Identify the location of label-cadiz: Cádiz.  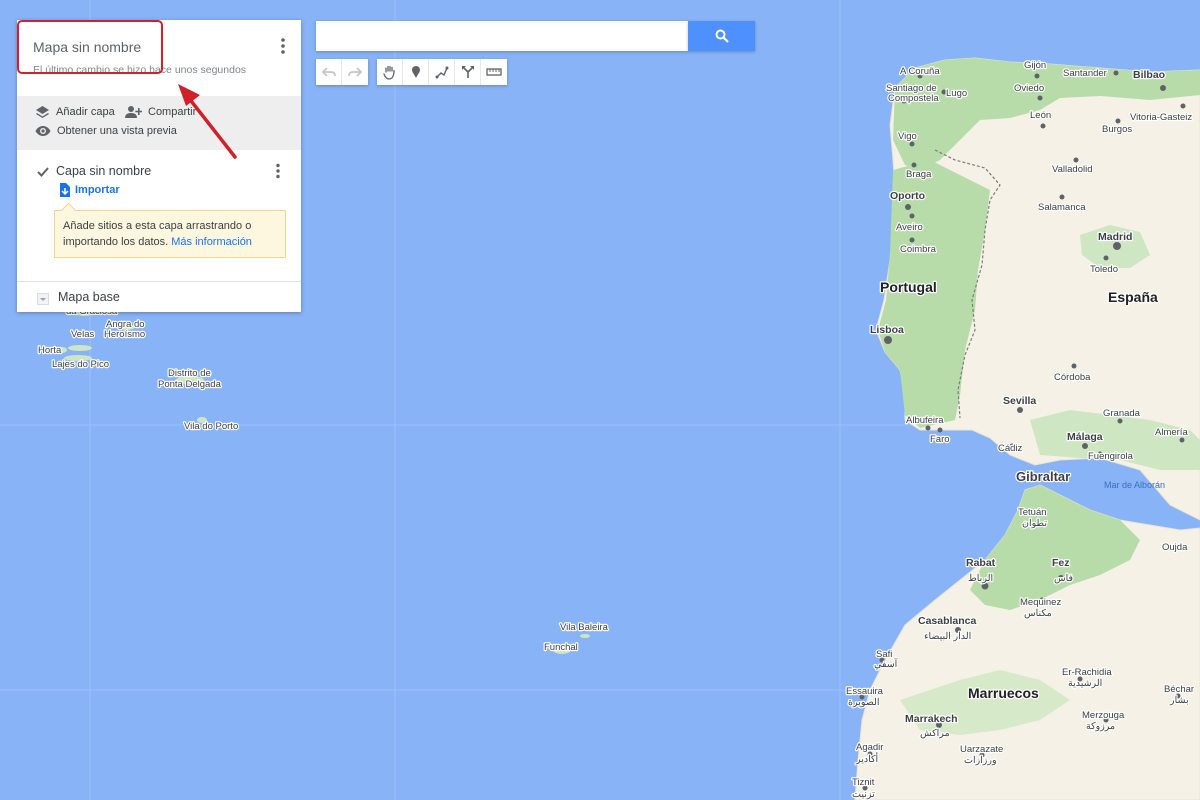
(1010, 448).